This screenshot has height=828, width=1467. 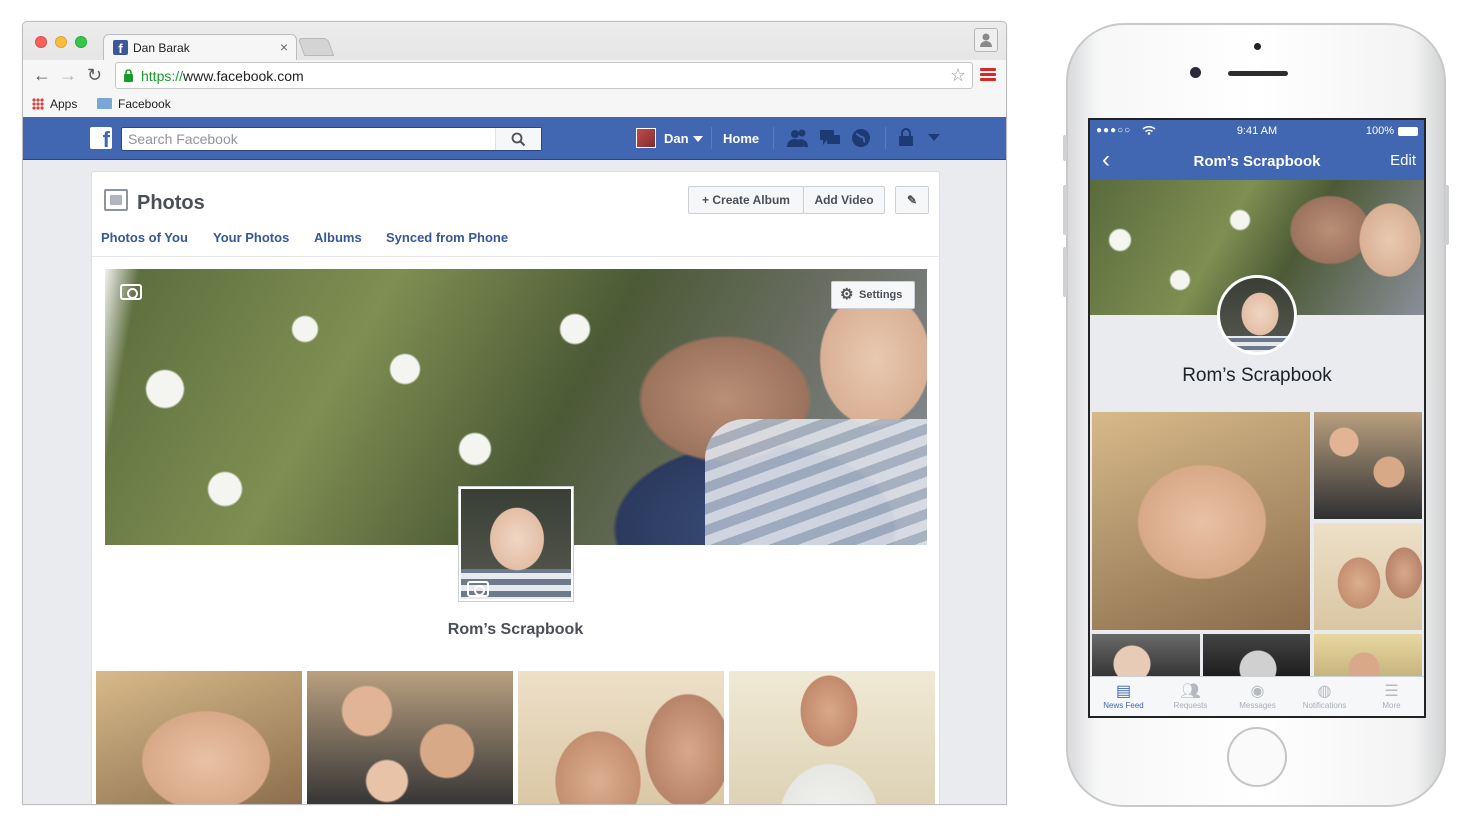 I want to click on battery-icon, so click(x=1408, y=131).